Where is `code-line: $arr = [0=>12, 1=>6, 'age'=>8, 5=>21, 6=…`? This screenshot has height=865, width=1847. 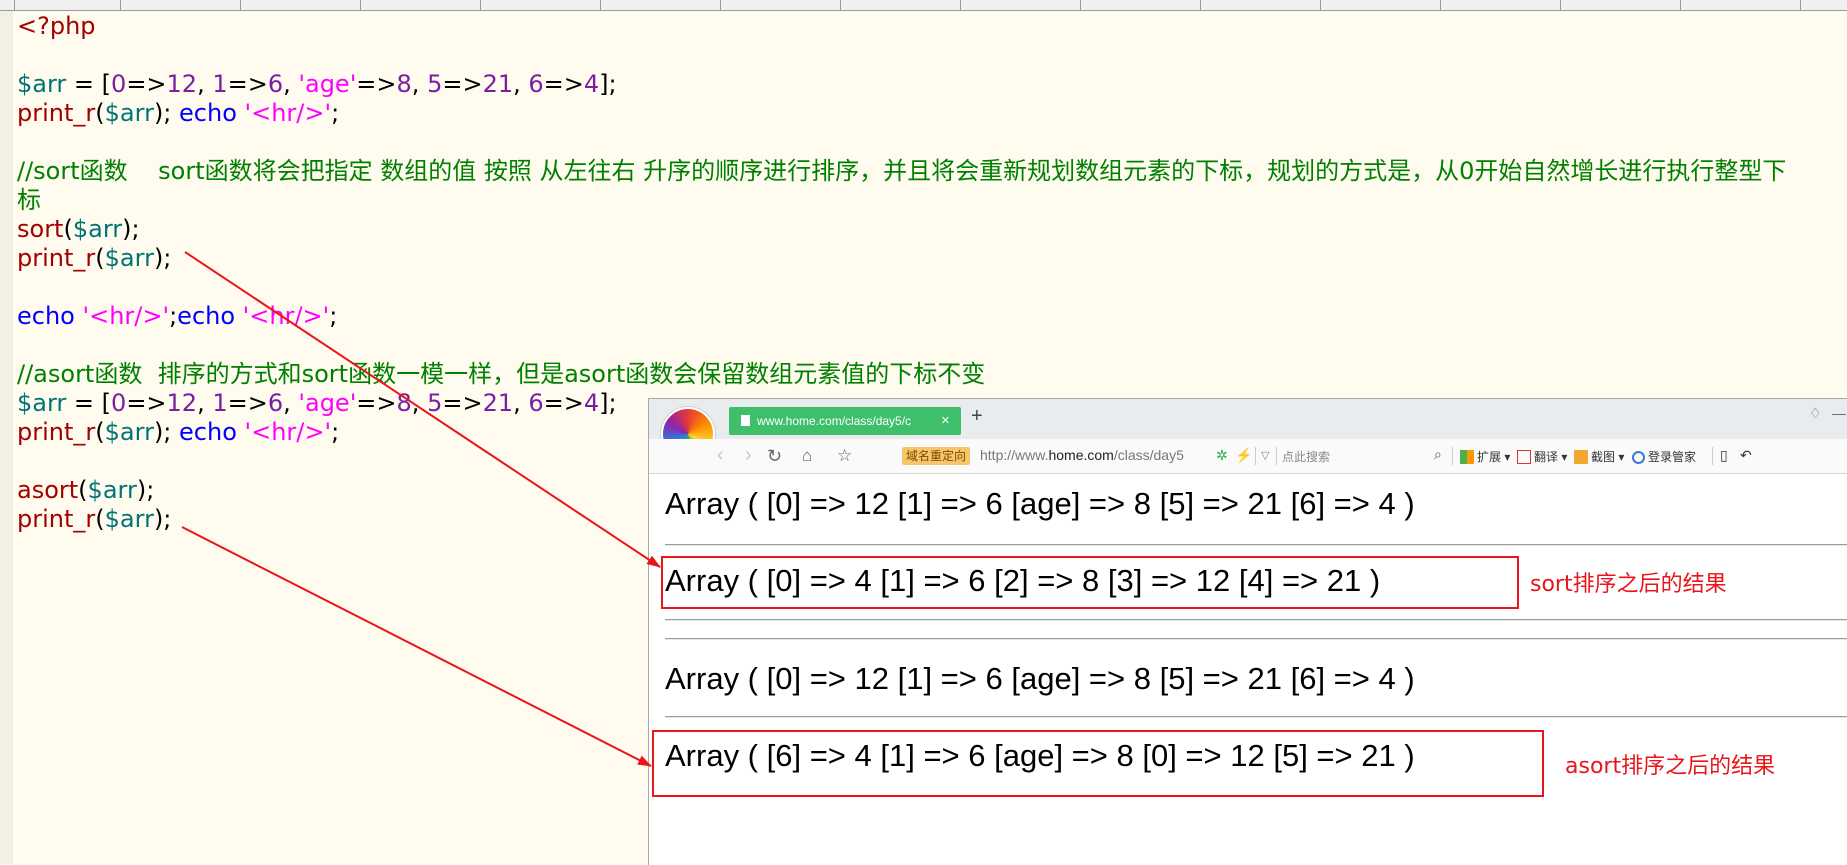
code-line: $arr = [0=>12, 1=>6, 'age'=>8, 5=>21, 6=… is located at coordinates (901, 84).